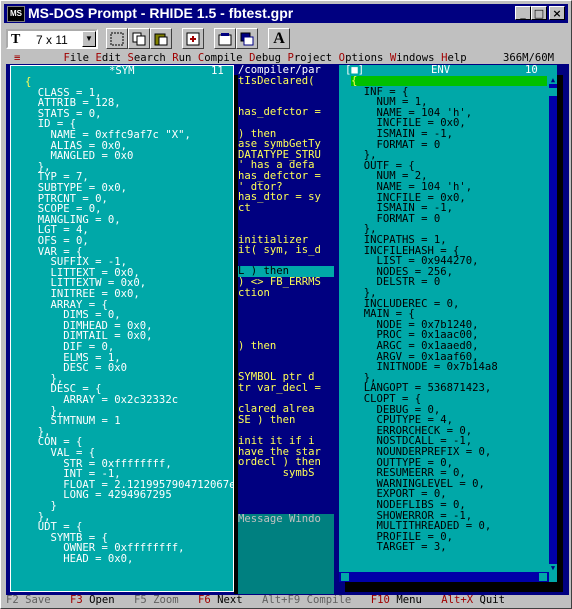  What do you see at coordinates (399, 240) in the screenshot?
I see `code-line: INCPATHS = 1,` at bounding box center [399, 240].